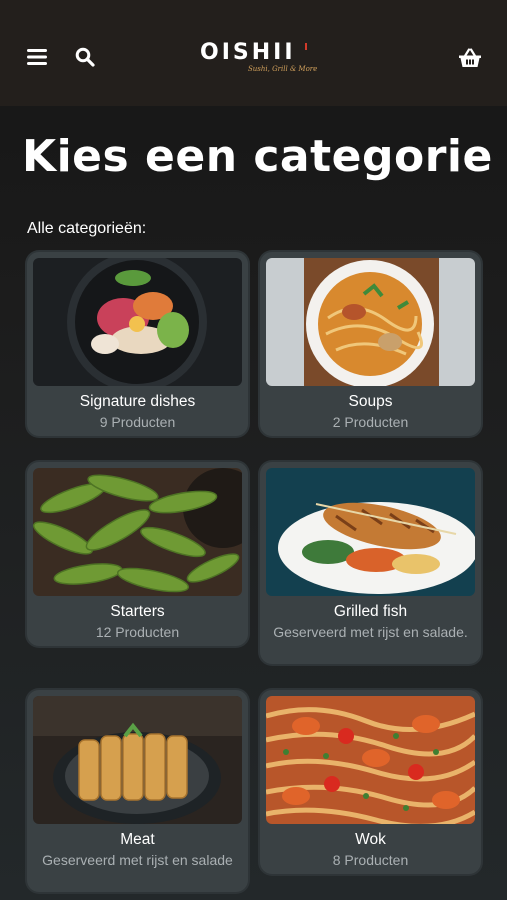 This screenshot has height=900, width=507. What do you see at coordinates (370, 422) in the screenshot?
I see `category-subtitle: 2 Producten` at bounding box center [370, 422].